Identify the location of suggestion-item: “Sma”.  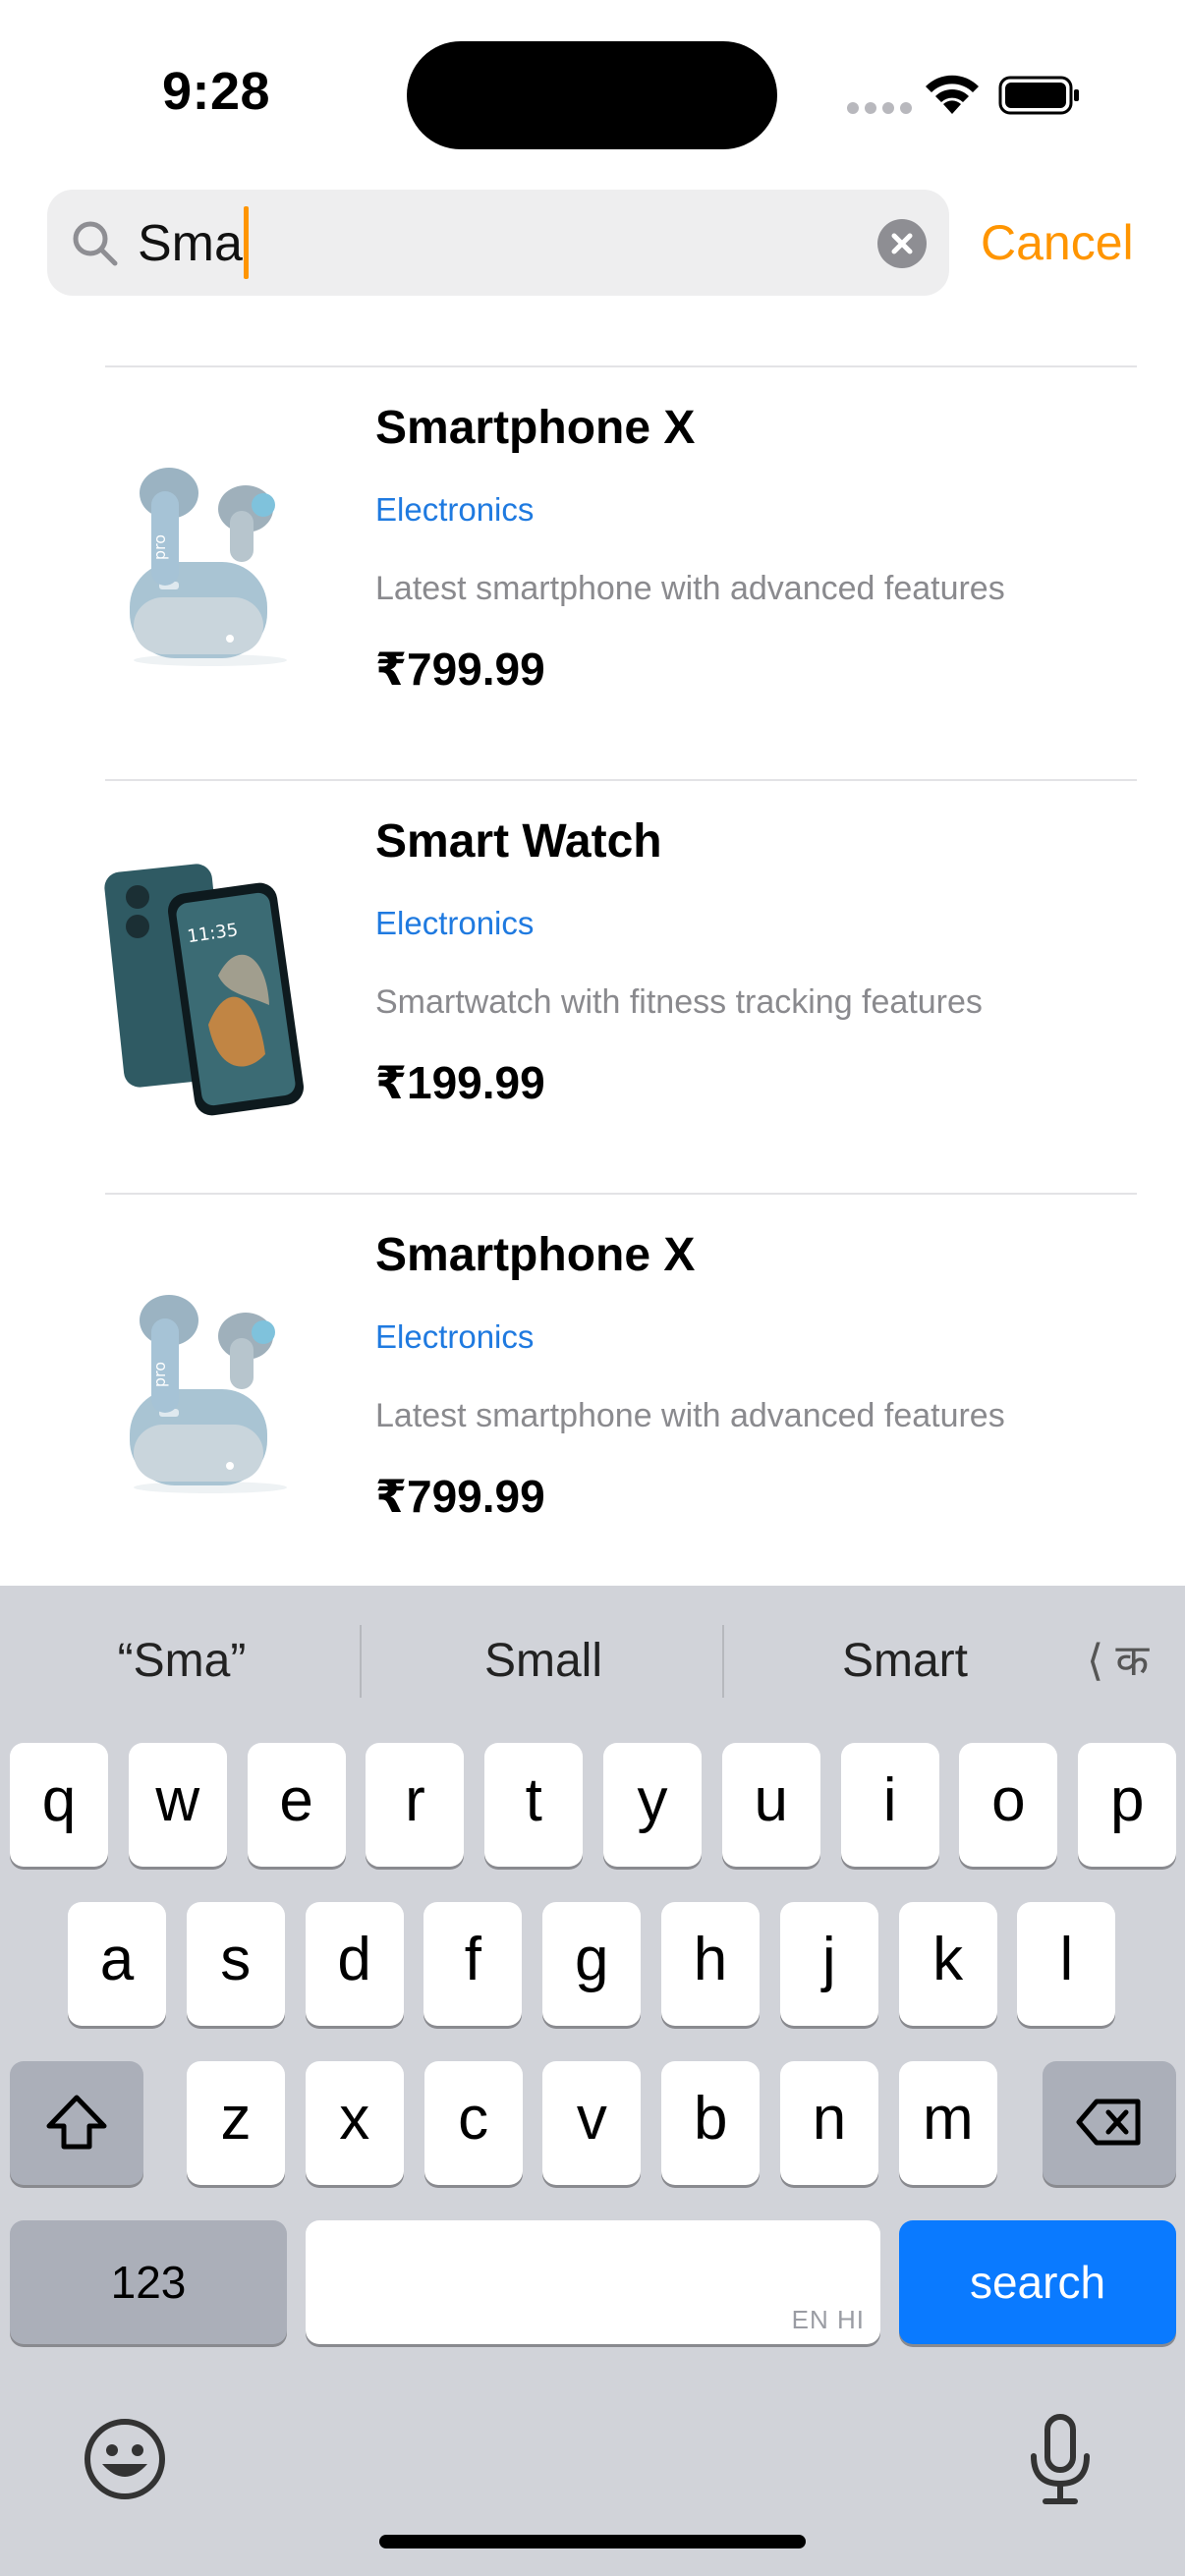
(182, 1661).